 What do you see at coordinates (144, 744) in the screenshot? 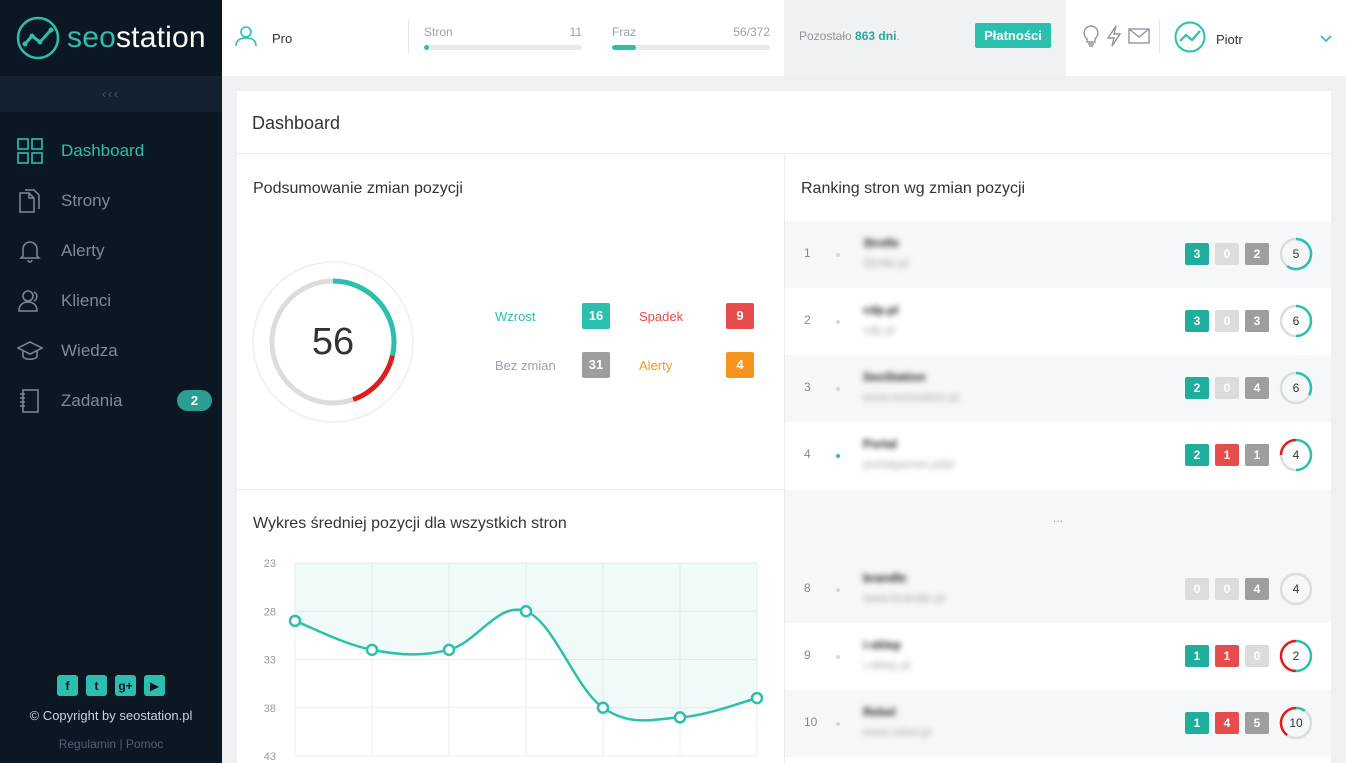
I see `help-link: Pomoc` at bounding box center [144, 744].